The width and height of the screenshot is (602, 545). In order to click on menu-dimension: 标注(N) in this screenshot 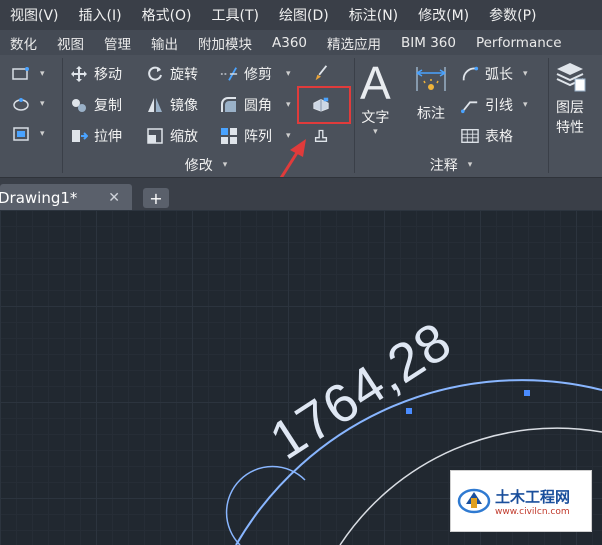, I will do `click(373, 15)`.